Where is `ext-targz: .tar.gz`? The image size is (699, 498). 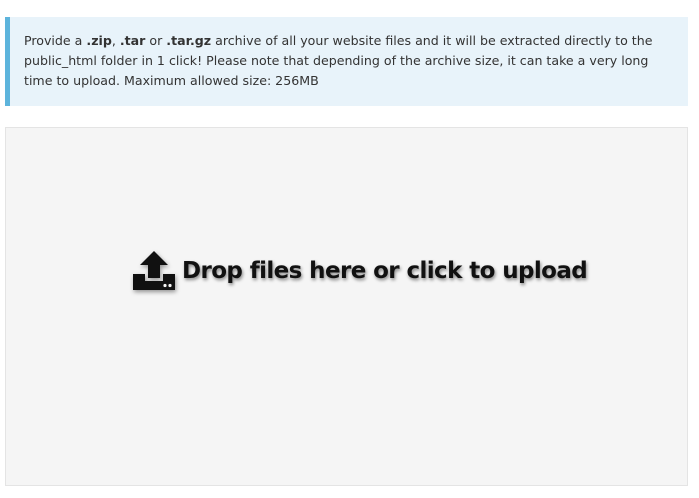
ext-targz: .tar.gz is located at coordinates (189, 40).